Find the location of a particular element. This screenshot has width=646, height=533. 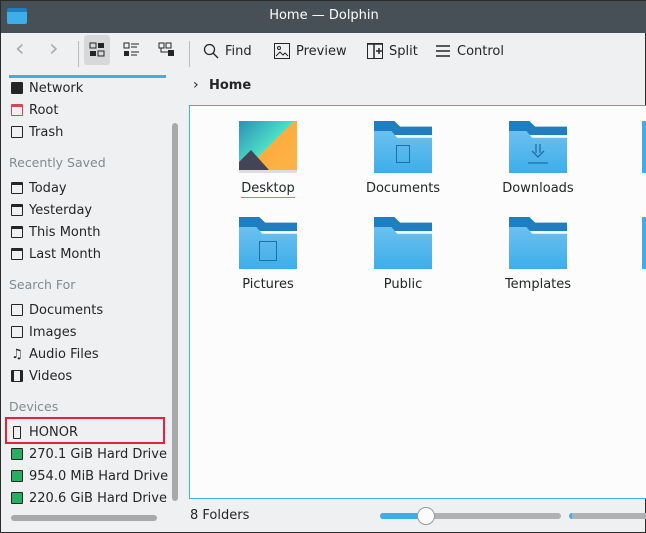

label: Trash is located at coordinates (46, 132).